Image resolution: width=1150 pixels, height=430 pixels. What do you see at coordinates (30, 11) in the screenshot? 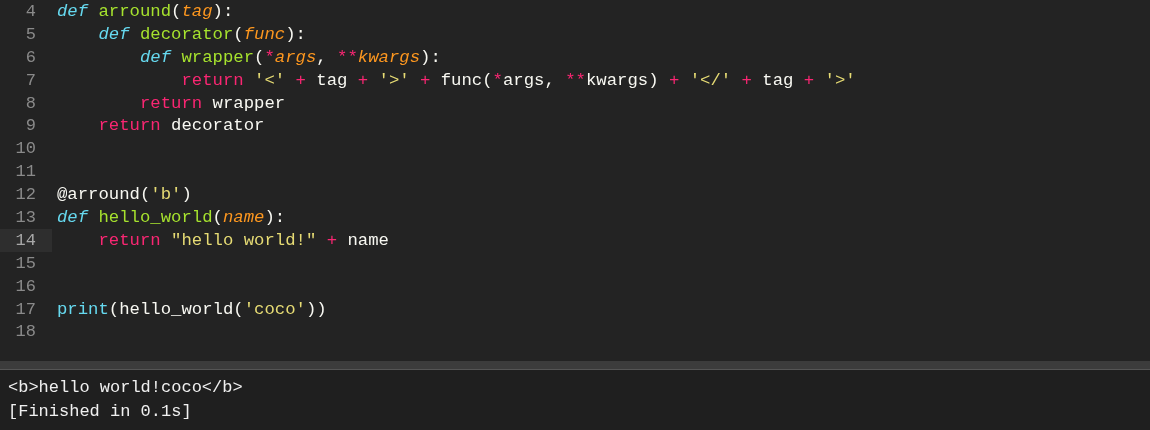
I see `line-number: 4` at bounding box center [30, 11].